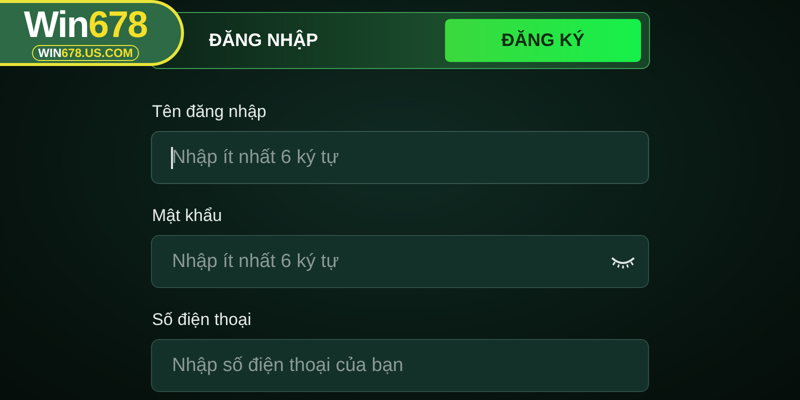 Image resolution: width=800 pixels, height=400 pixels. I want to click on closed-eye-icon, so click(623, 262).